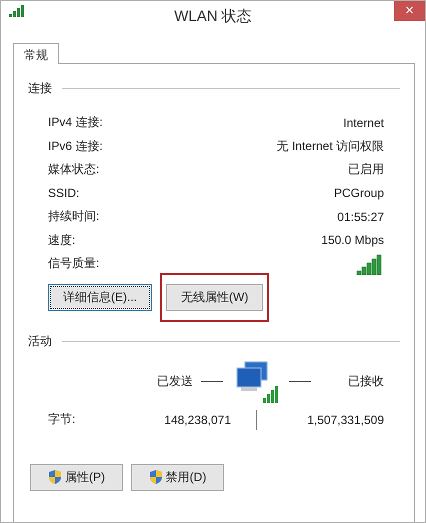 Image resolution: width=426 pixels, height=523 pixels. I want to click on bytes-sent: 148,238,071, so click(197, 419).